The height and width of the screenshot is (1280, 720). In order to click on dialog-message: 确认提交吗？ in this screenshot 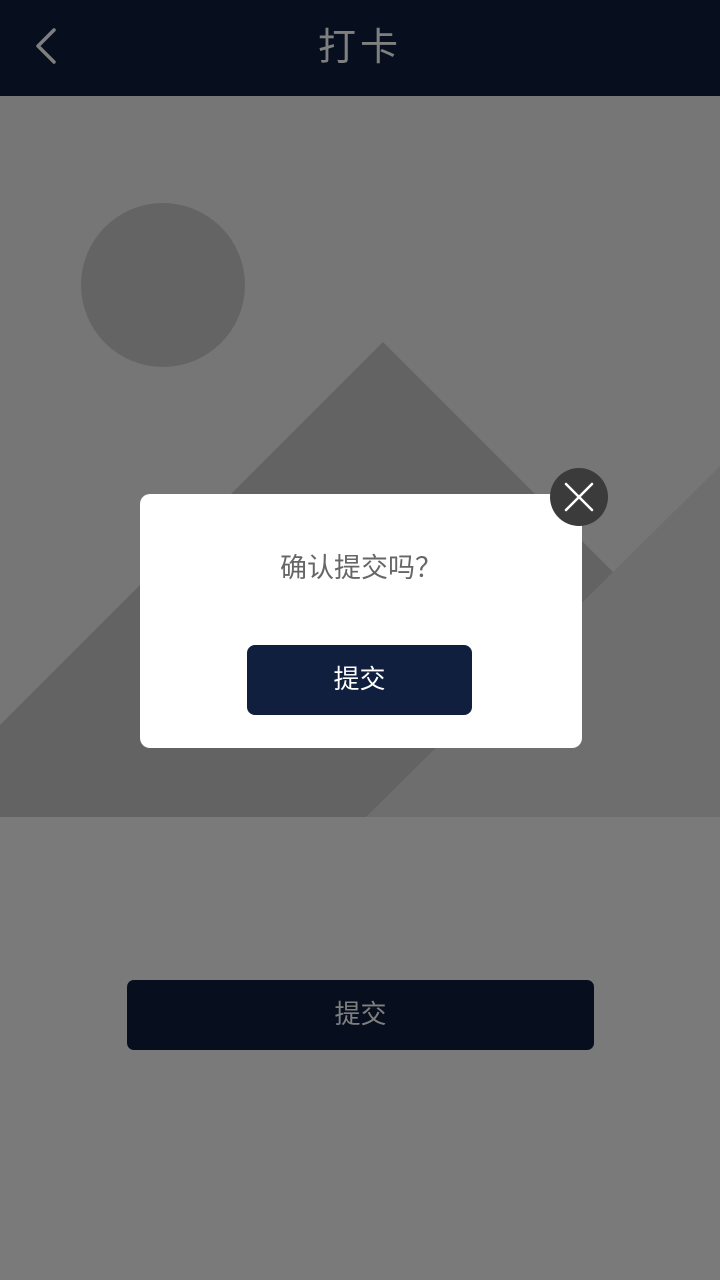, I will do `click(361, 568)`.